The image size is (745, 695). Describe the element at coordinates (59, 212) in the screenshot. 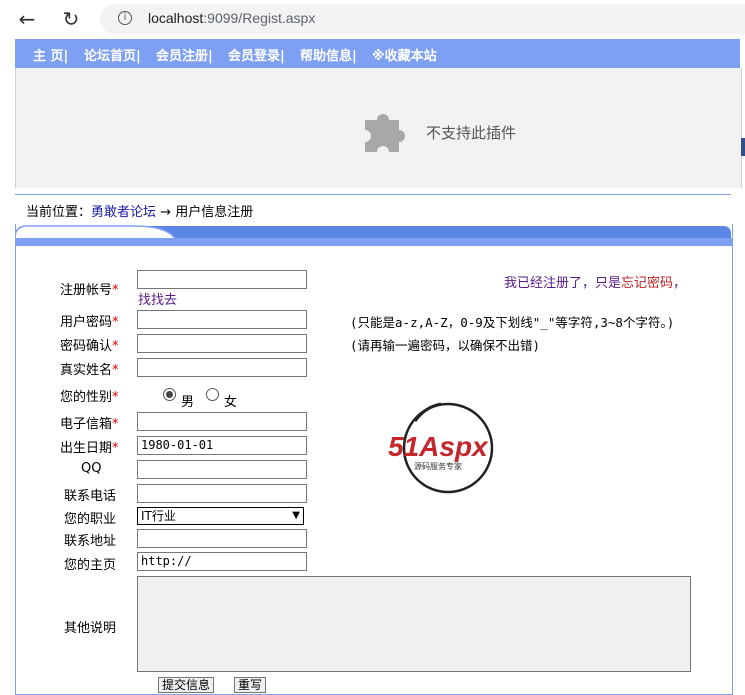

I see `breadcrumb-prefix: 当前位置：` at that location.